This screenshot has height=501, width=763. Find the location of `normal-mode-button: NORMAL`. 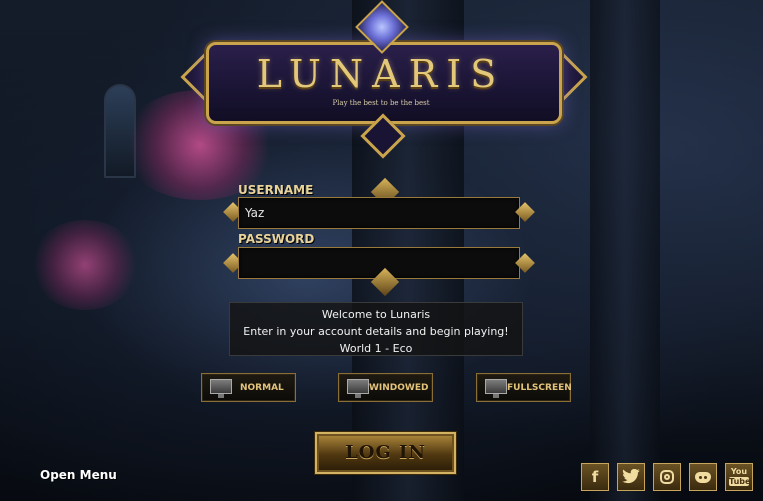

normal-mode-button: NORMAL is located at coordinates (248, 387).